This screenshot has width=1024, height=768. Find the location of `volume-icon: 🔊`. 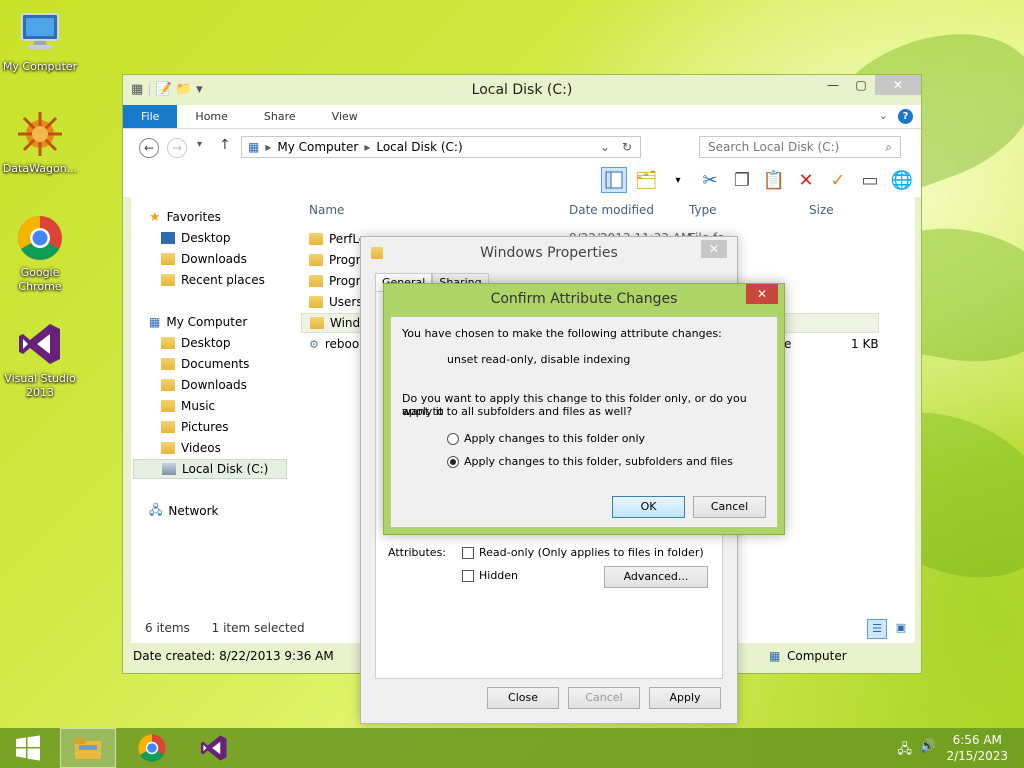

volume-icon: 🔊 is located at coordinates (928, 746).